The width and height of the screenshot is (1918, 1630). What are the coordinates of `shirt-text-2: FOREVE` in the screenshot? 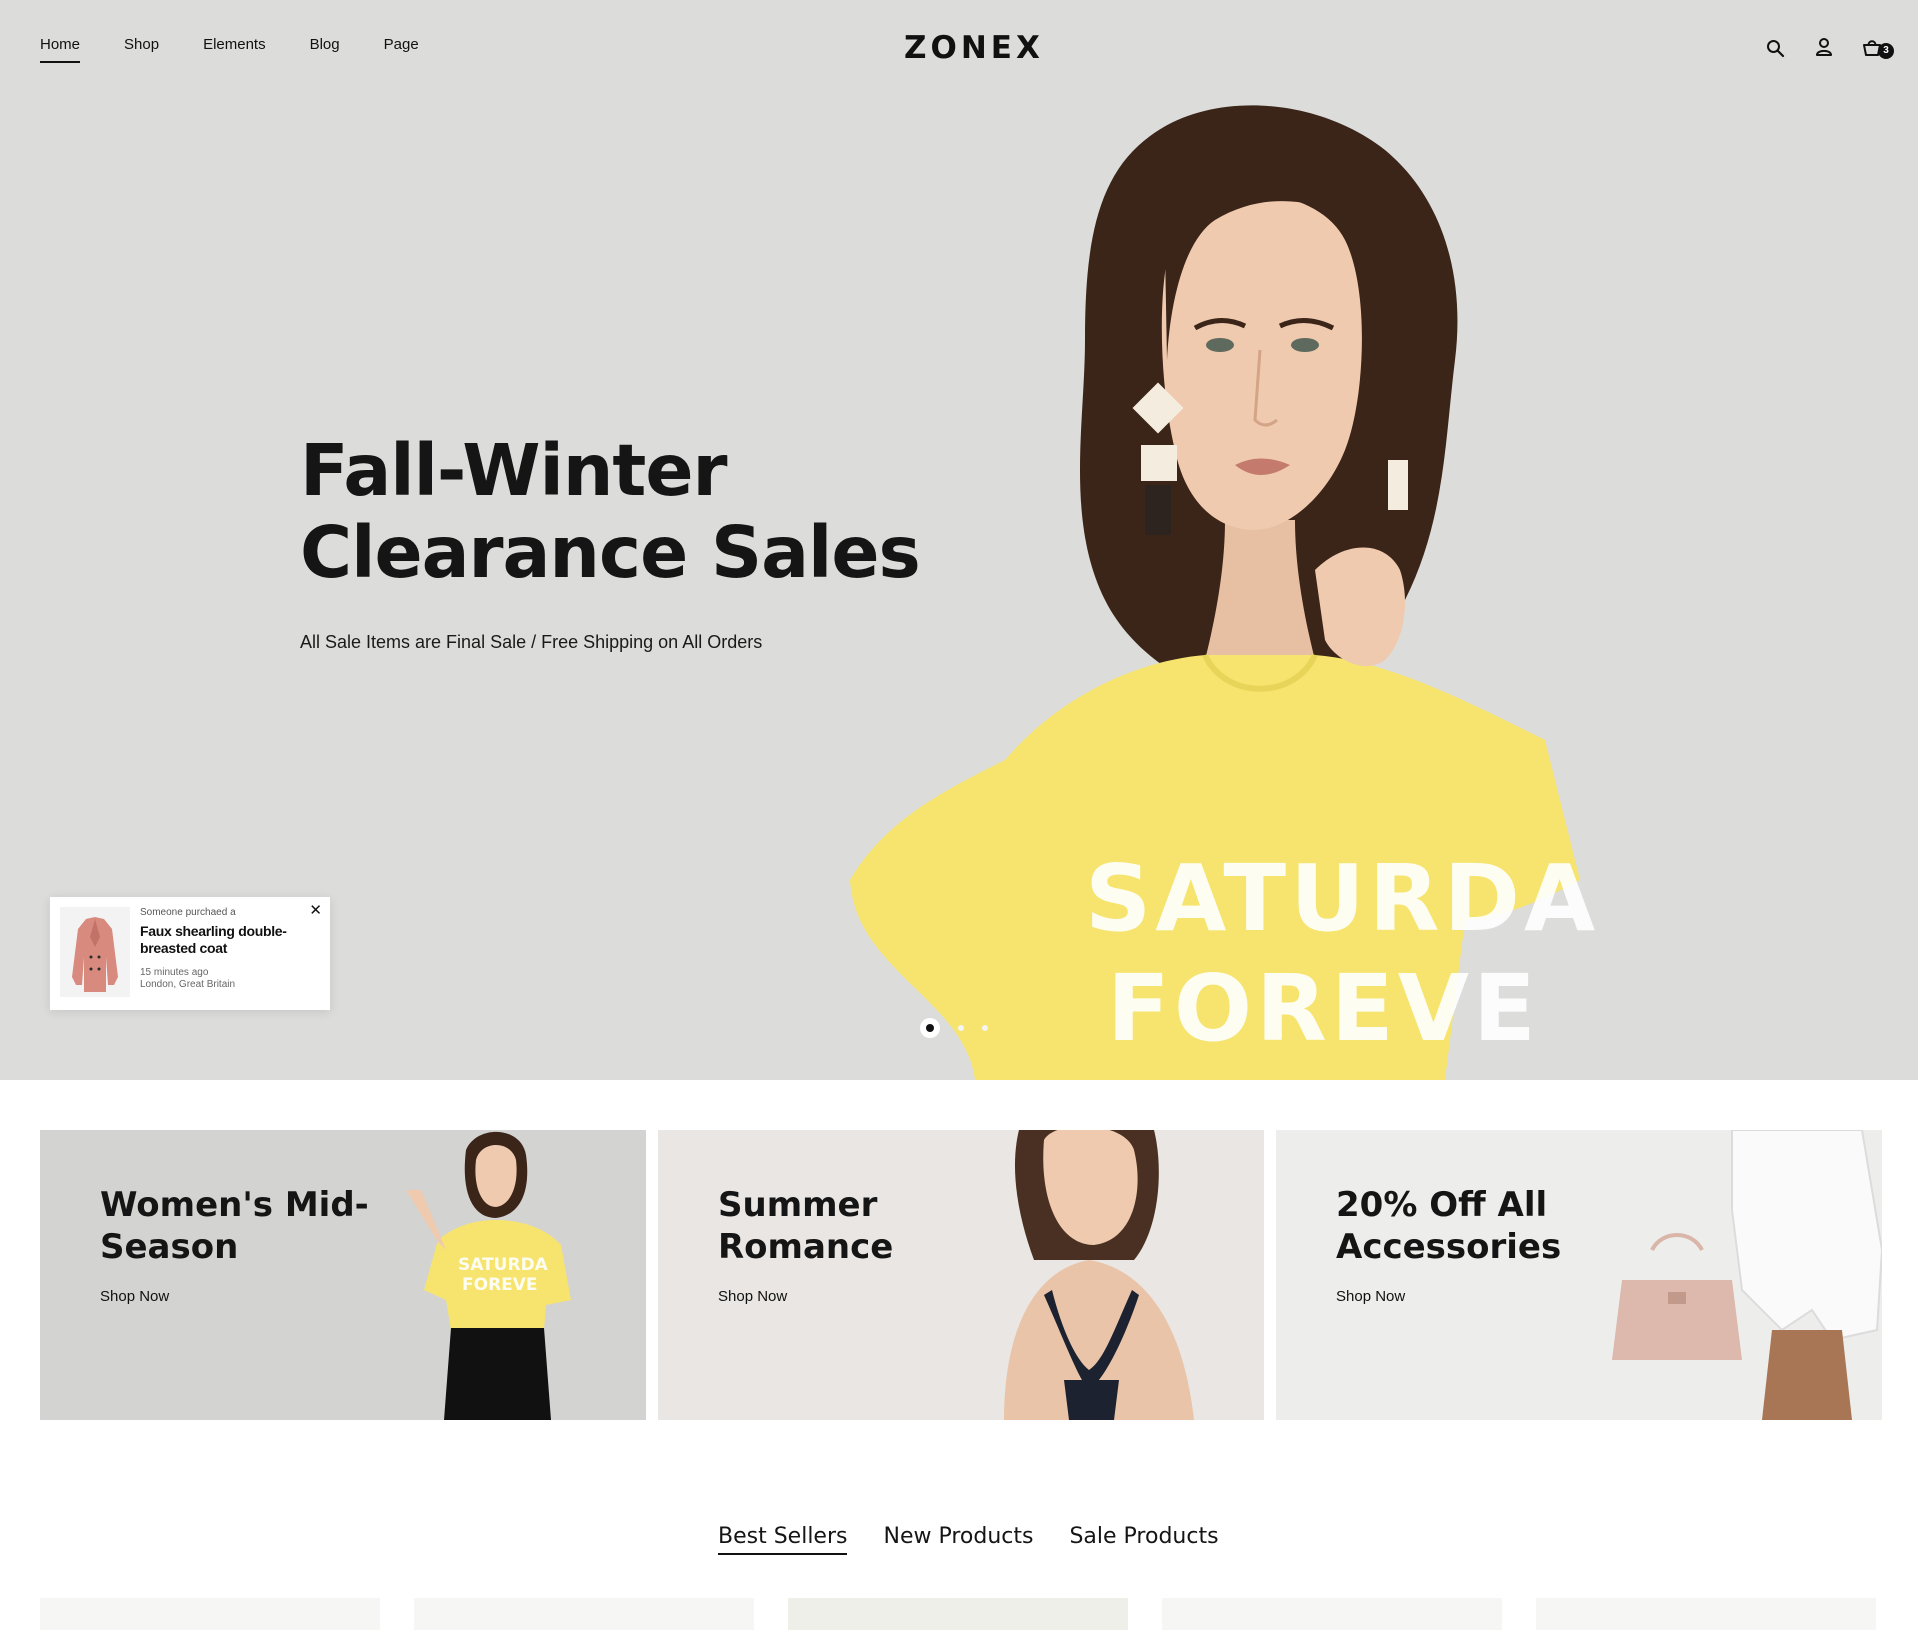 It's located at (1323, 1008).